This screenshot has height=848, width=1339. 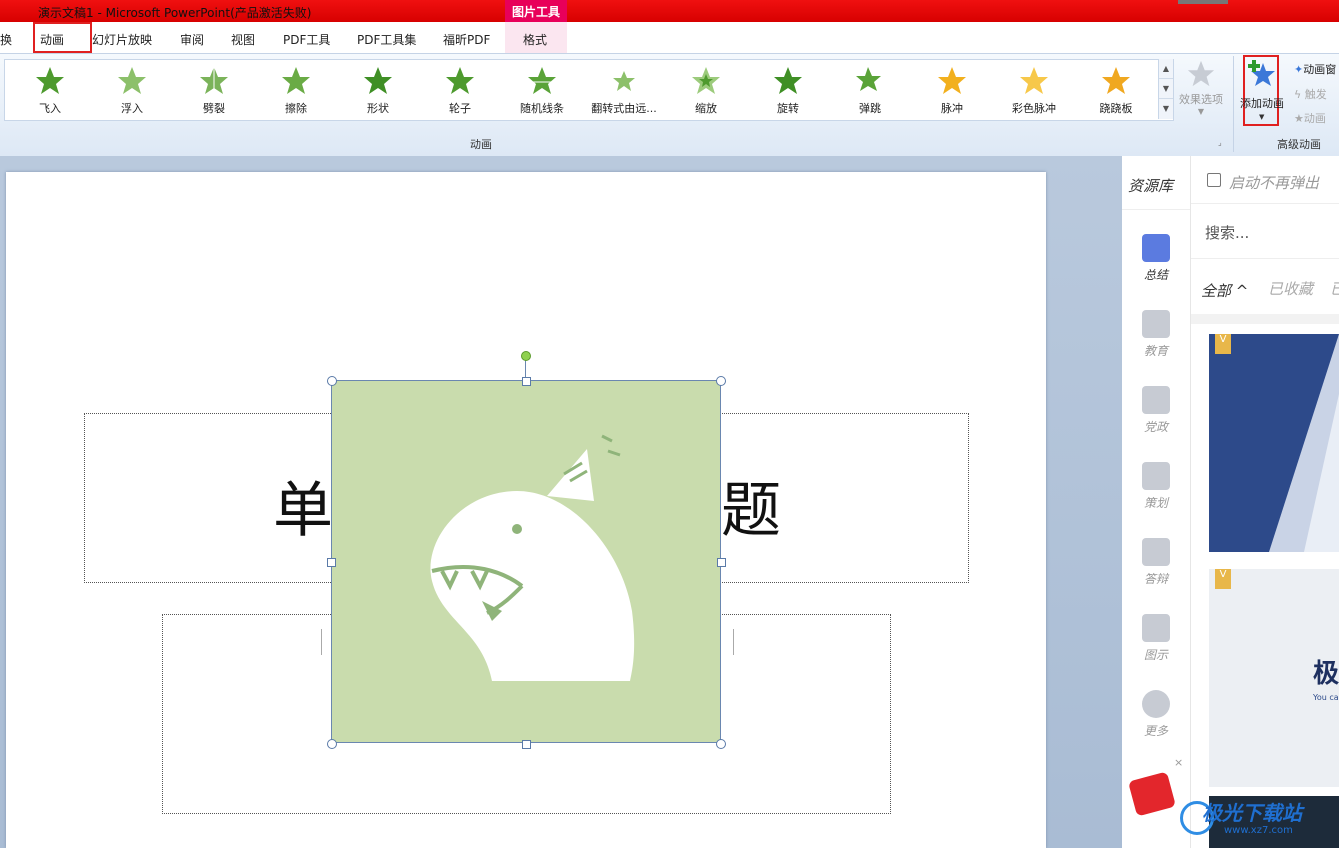 I want to click on nav-summary: 总结, so click(x=1156, y=258).